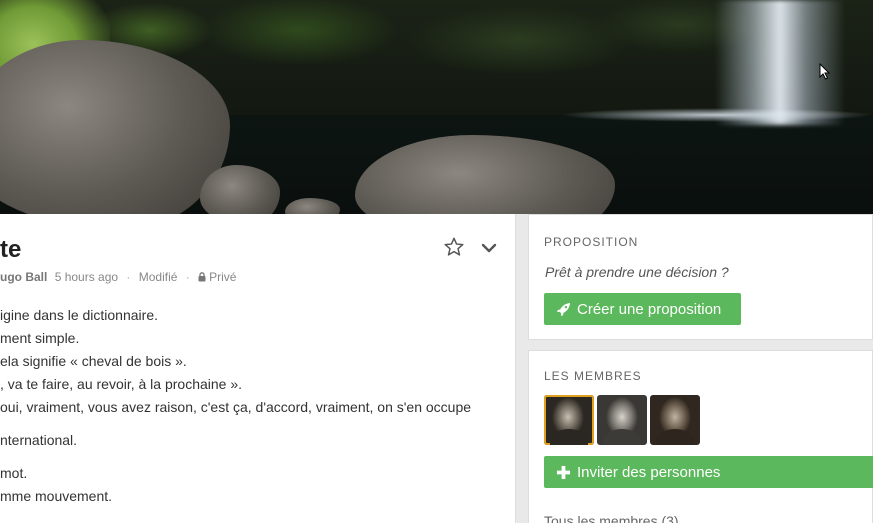 The image size is (873, 523). What do you see at coordinates (716, 115) in the screenshot?
I see `mist` at bounding box center [716, 115].